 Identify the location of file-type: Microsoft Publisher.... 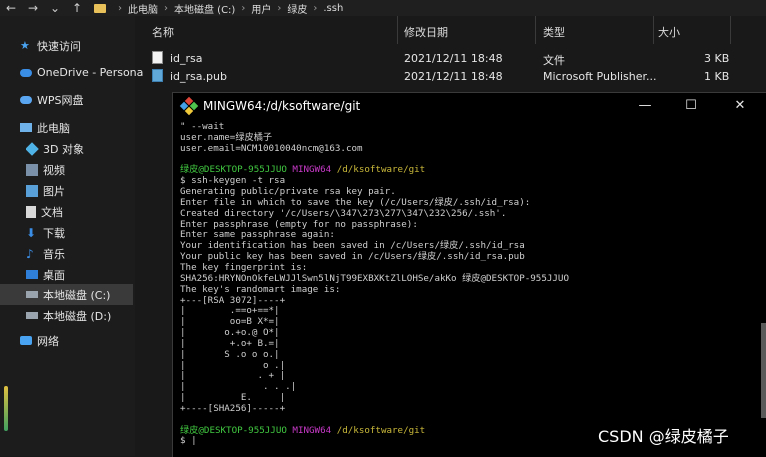
(600, 76).